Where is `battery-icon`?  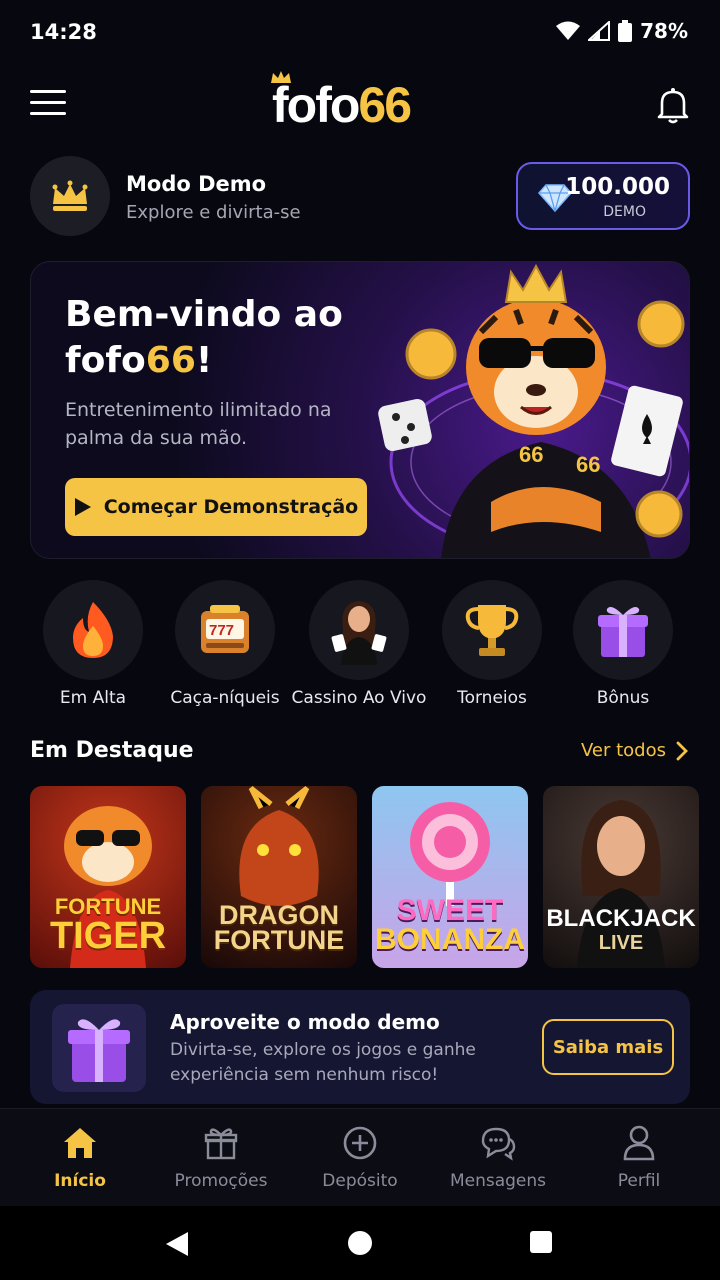
battery-icon is located at coordinates (625, 31).